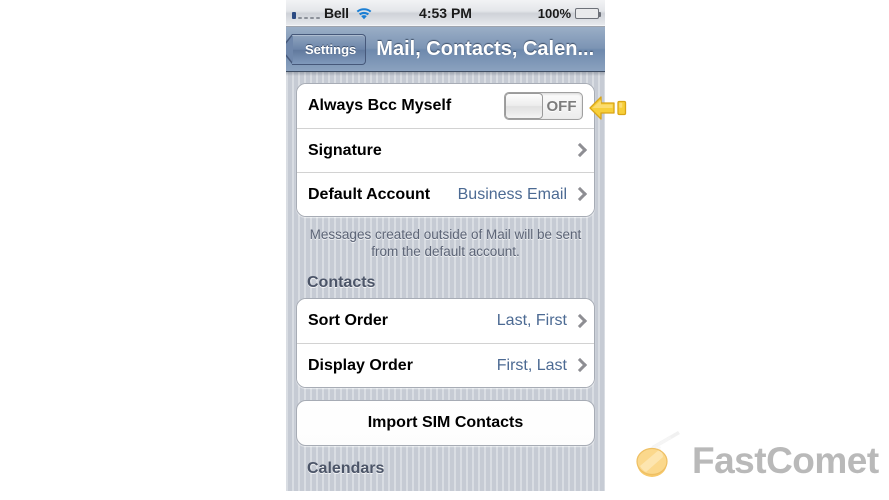 This screenshot has height=500, width=889. What do you see at coordinates (341, 282) in the screenshot?
I see `section-header-contacts: Contacts` at bounding box center [341, 282].